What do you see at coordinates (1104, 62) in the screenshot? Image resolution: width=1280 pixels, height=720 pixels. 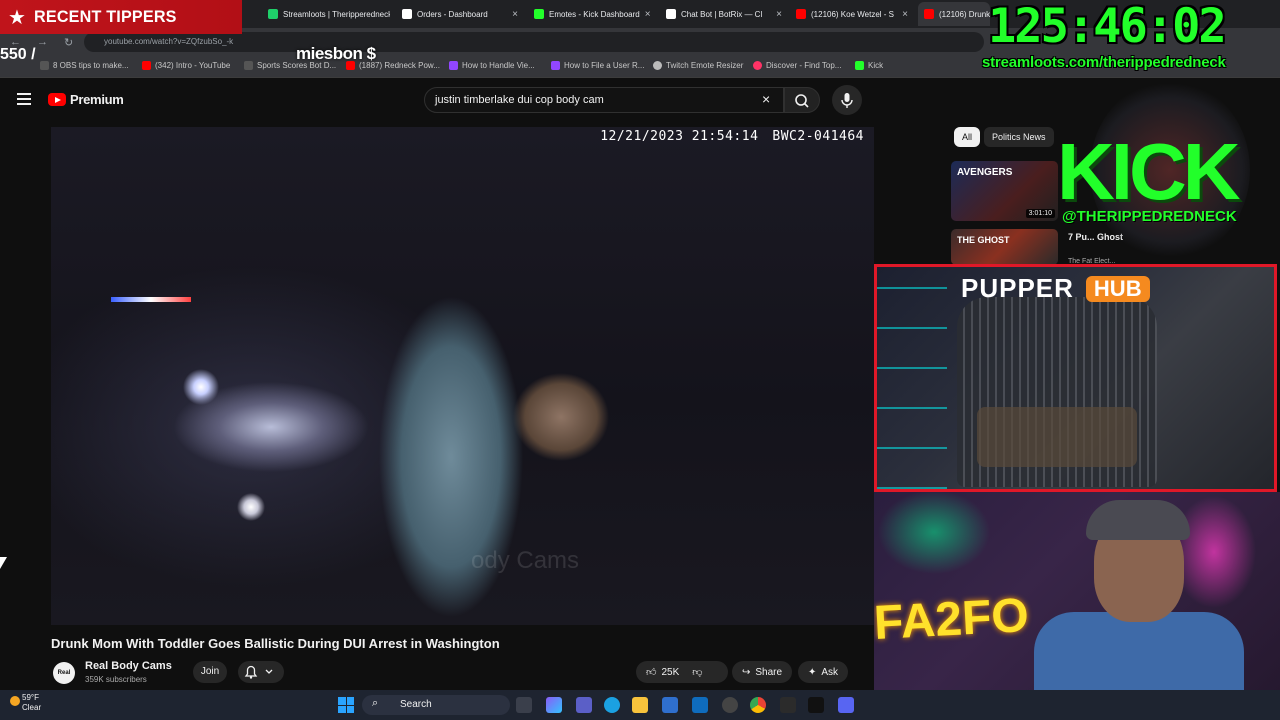 I see `streamloots-url: streamloots.com/therippedredneck` at bounding box center [1104, 62].